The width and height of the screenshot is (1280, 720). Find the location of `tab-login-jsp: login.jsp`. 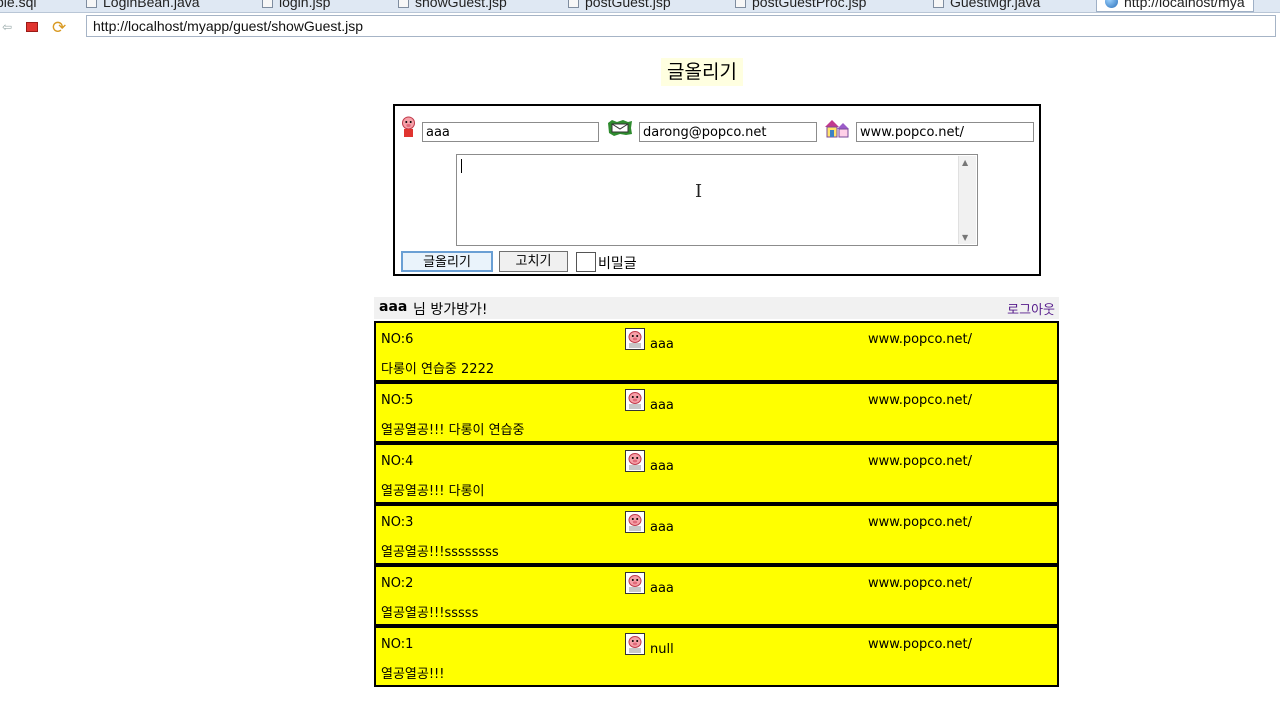

tab-login-jsp: login.jsp is located at coordinates (296, 5).